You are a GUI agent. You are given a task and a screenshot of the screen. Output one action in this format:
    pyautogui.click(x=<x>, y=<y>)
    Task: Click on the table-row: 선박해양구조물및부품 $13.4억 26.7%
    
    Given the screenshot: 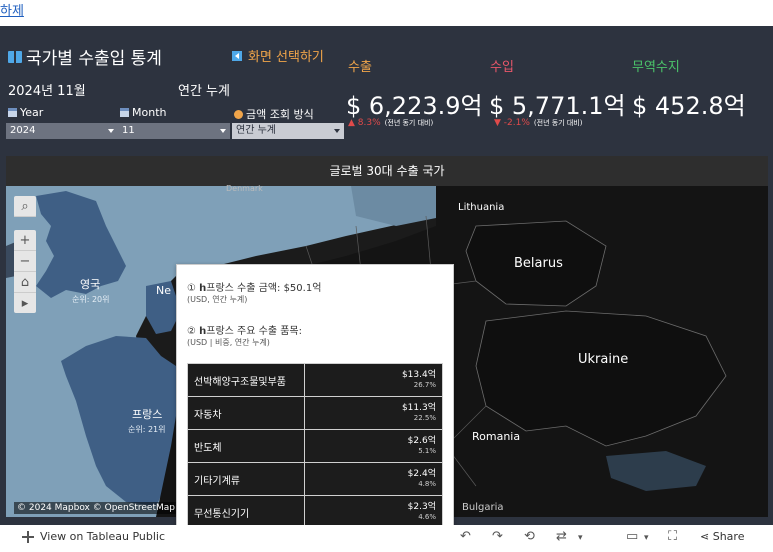 What is the action you would take?
    pyautogui.click(x=315, y=380)
    